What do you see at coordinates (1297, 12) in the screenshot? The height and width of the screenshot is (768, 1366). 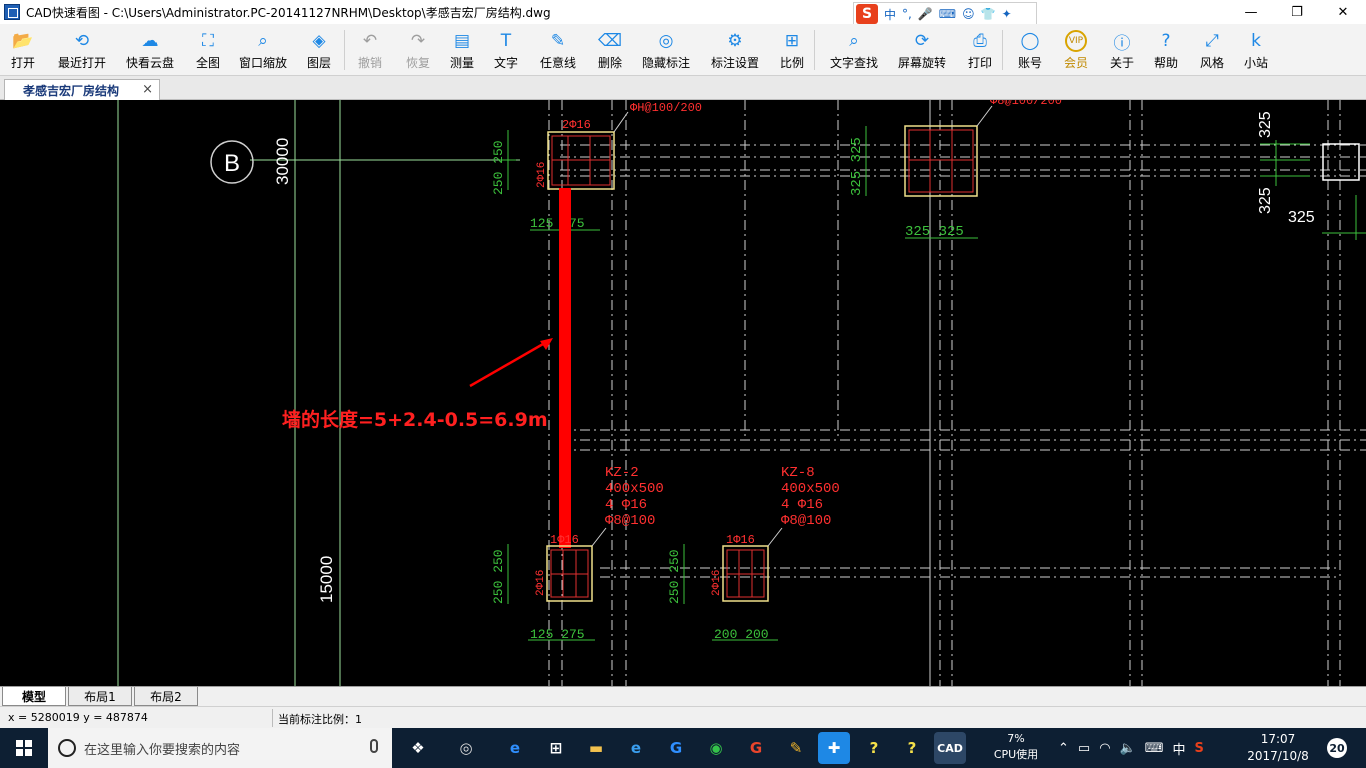 I see `maximize-button: ❐` at bounding box center [1297, 12].